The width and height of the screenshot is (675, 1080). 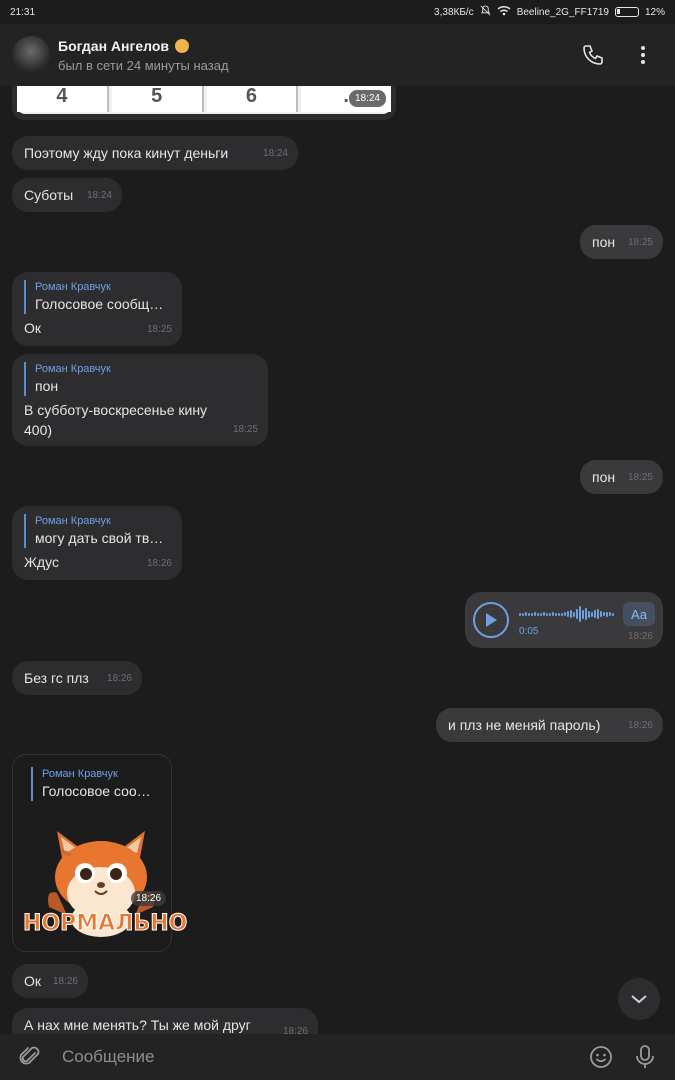 I want to click on keypad-key: 4, so click(x=63, y=99).